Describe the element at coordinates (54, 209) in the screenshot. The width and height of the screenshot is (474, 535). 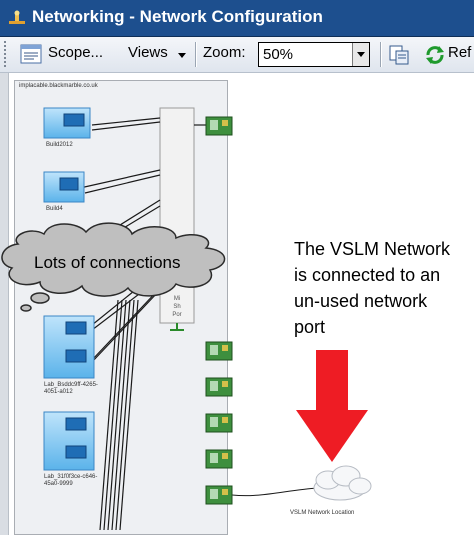
I see `vm-label: Build4` at that location.